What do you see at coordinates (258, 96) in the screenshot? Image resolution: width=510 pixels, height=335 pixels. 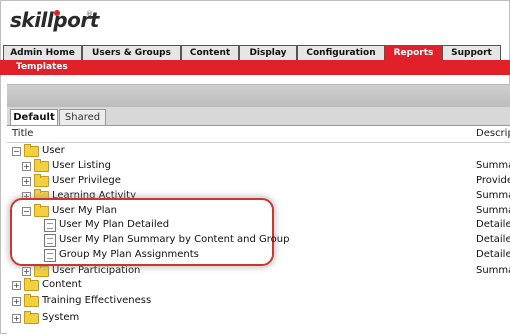 I see `panel-header-bar` at bounding box center [258, 96].